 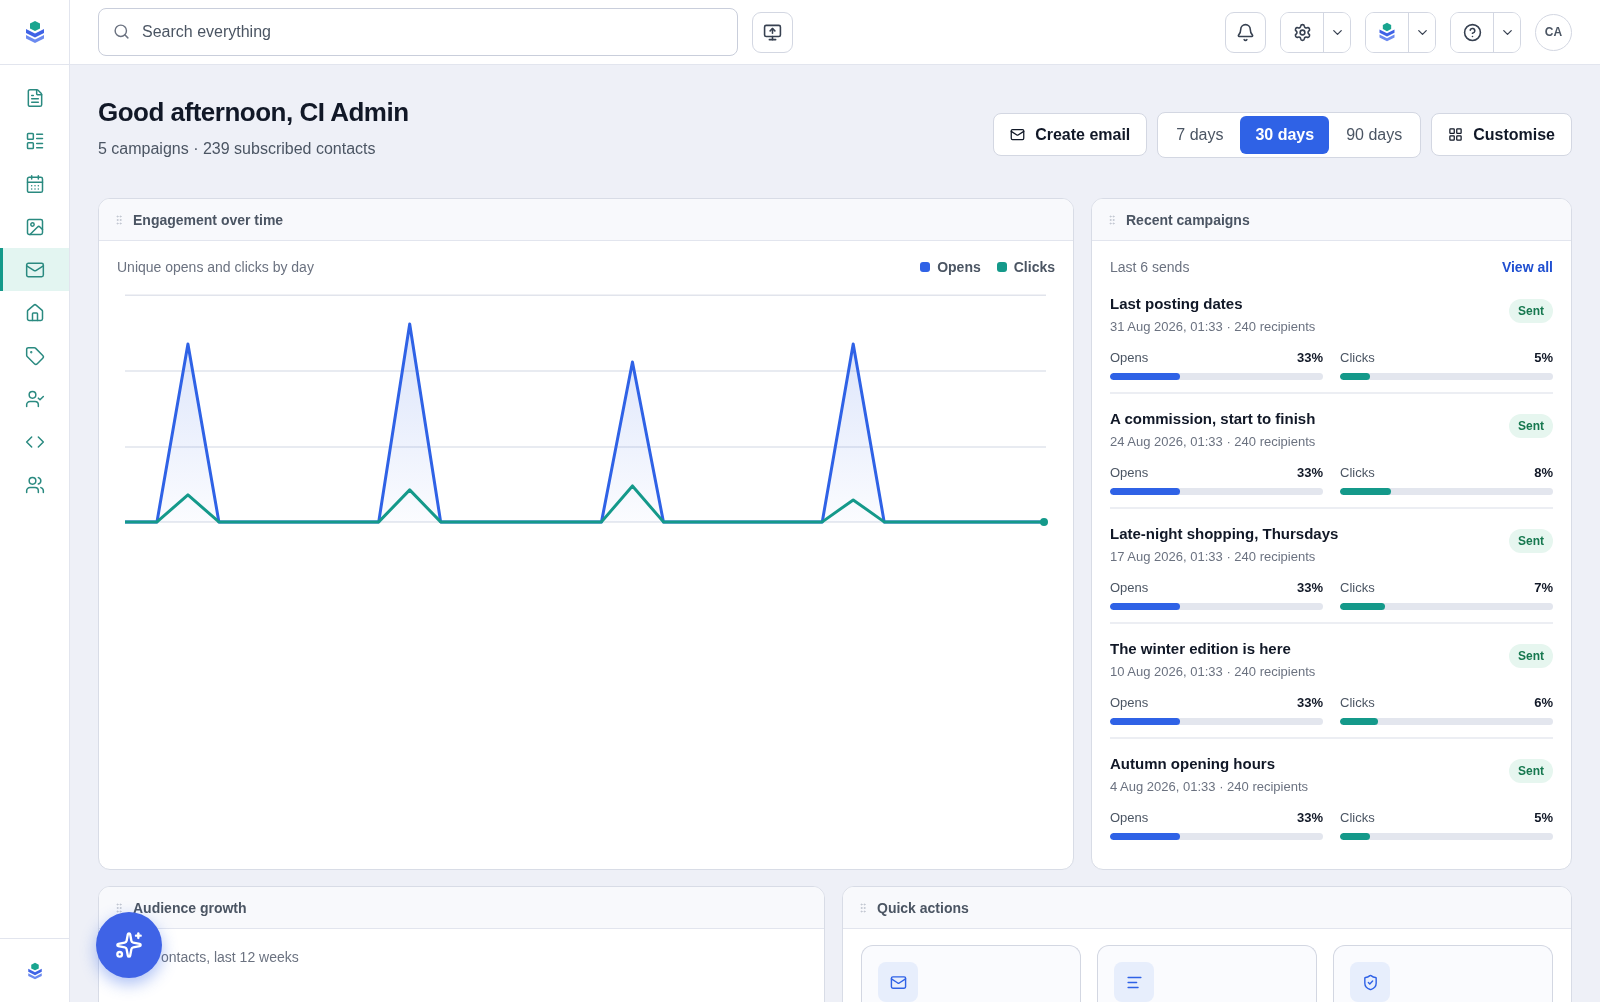 I want to click on settings-icon, so click(x=1302, y=32).